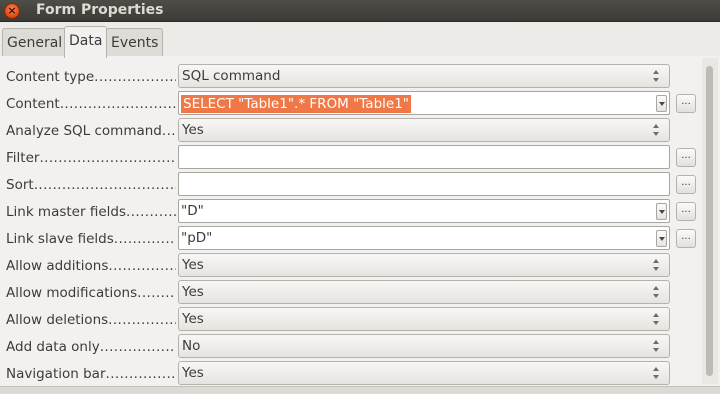 This screenshot has width=720, height=394. What do you see at coordinates (424, 211) in the screenshot?
I see `link-master-fields-input: "D"` at bounding box center [424, 211].